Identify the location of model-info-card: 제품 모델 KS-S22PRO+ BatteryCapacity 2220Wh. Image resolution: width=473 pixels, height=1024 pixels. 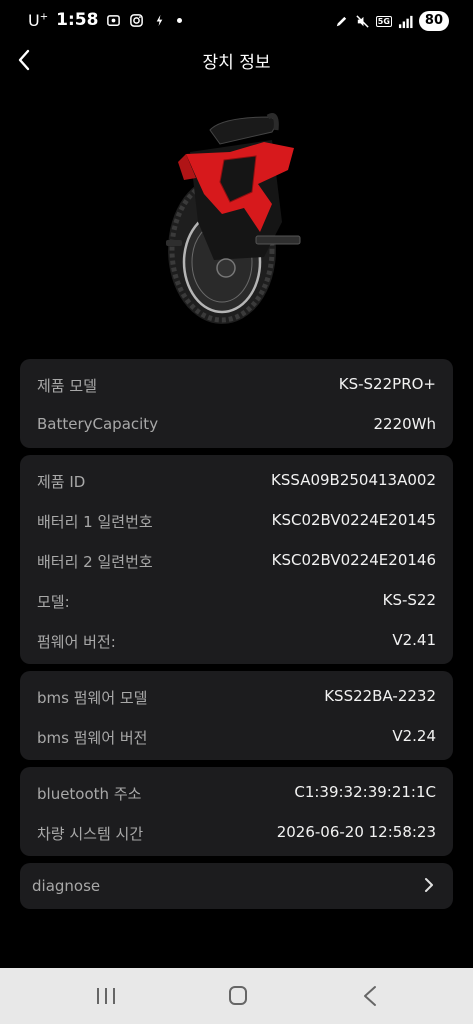
(236, 403).